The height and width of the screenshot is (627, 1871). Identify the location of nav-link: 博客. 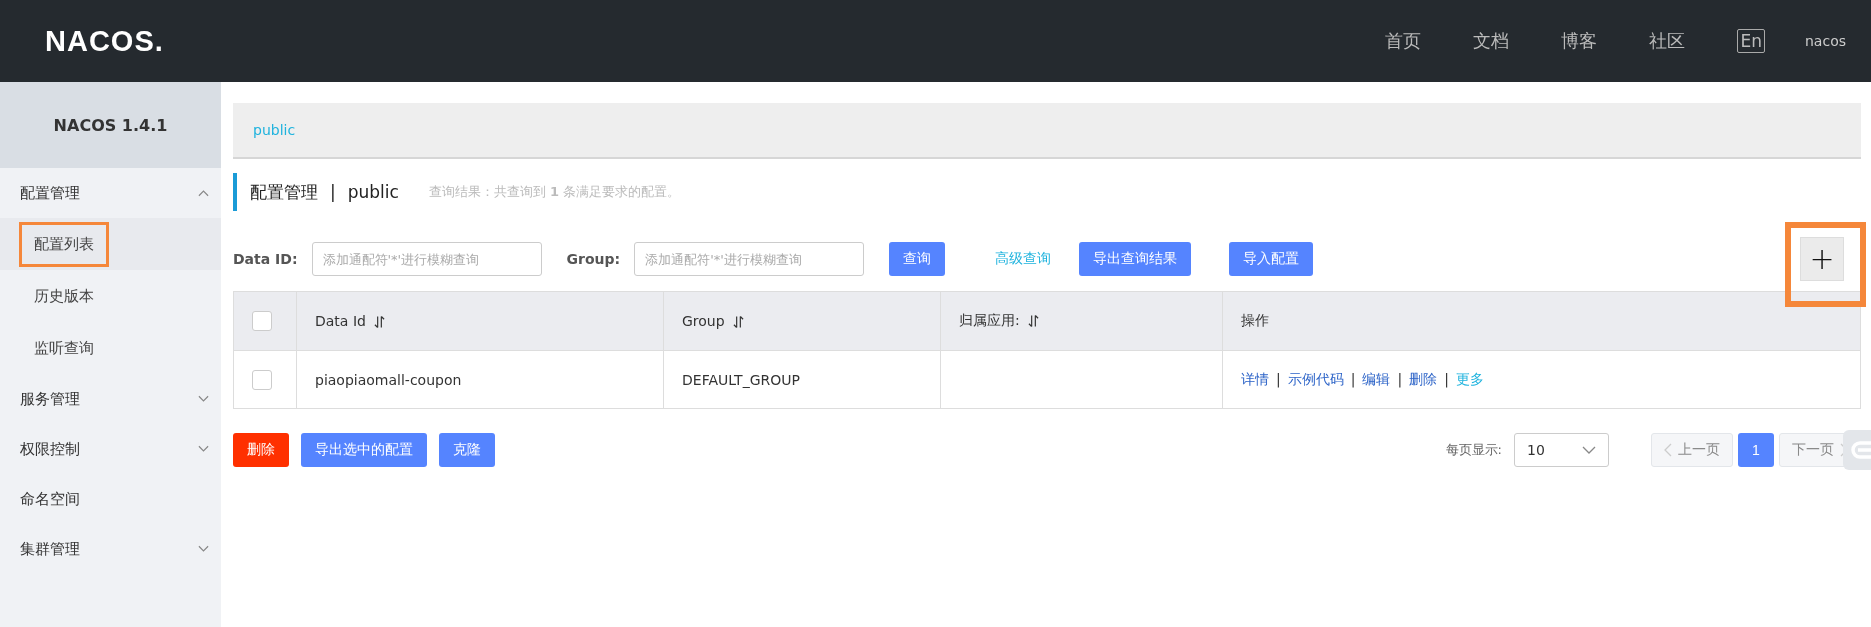
(1579, 41).